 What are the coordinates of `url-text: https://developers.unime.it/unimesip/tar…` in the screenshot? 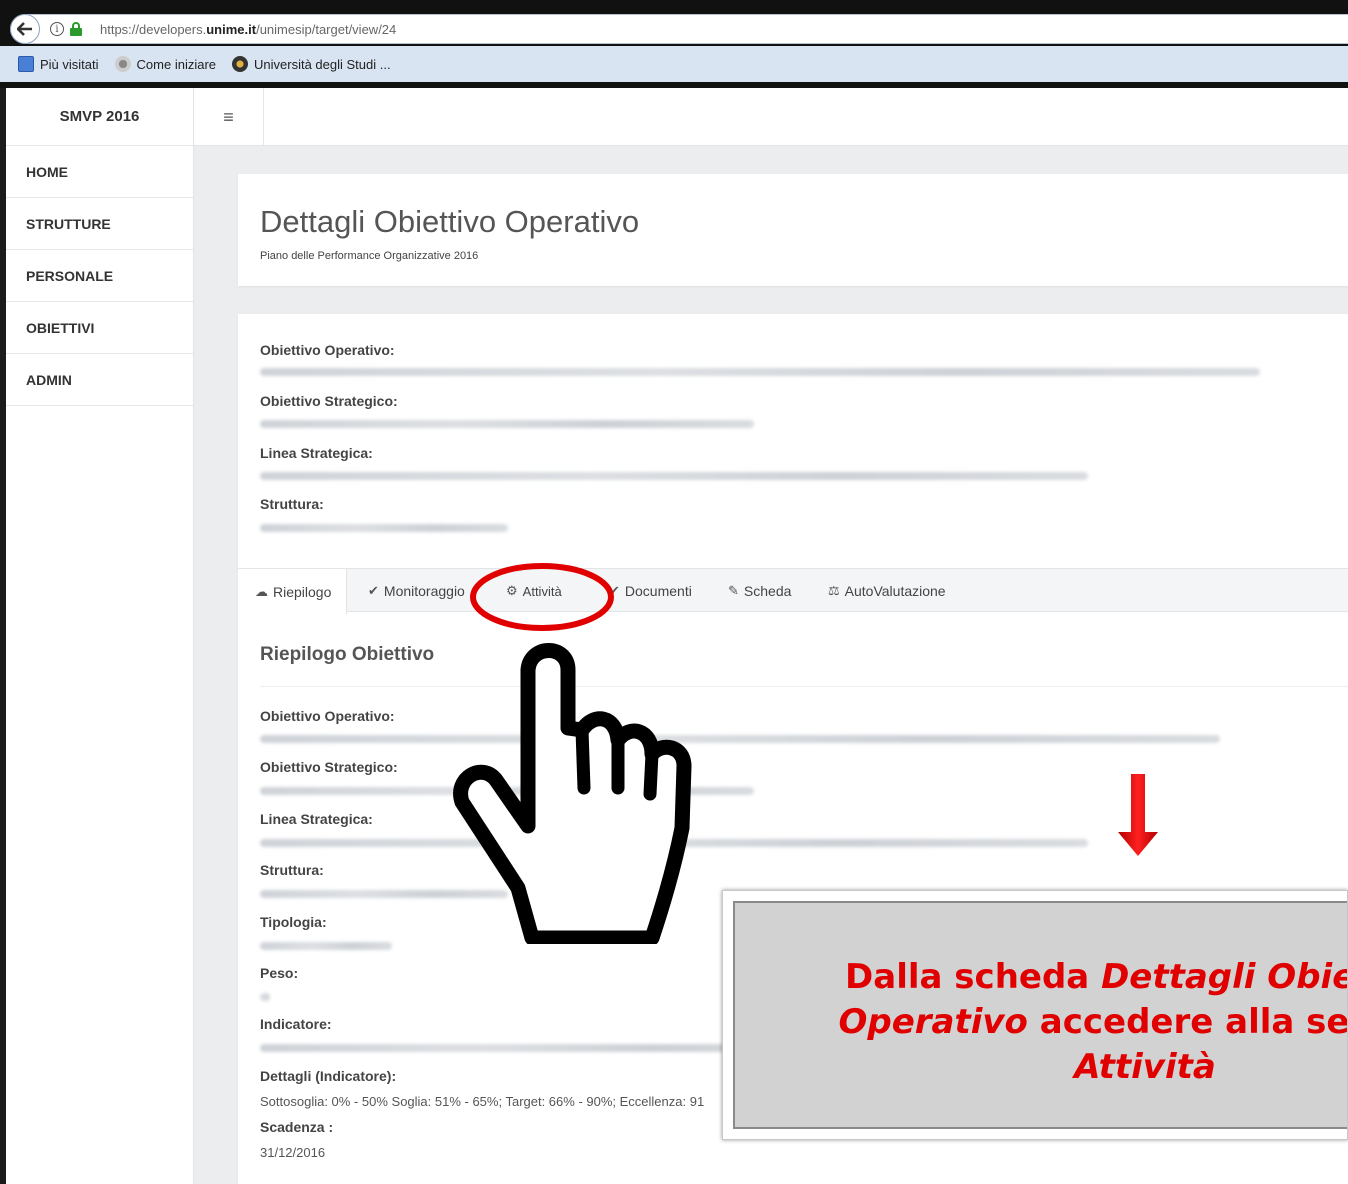 It's located at (248, 29).